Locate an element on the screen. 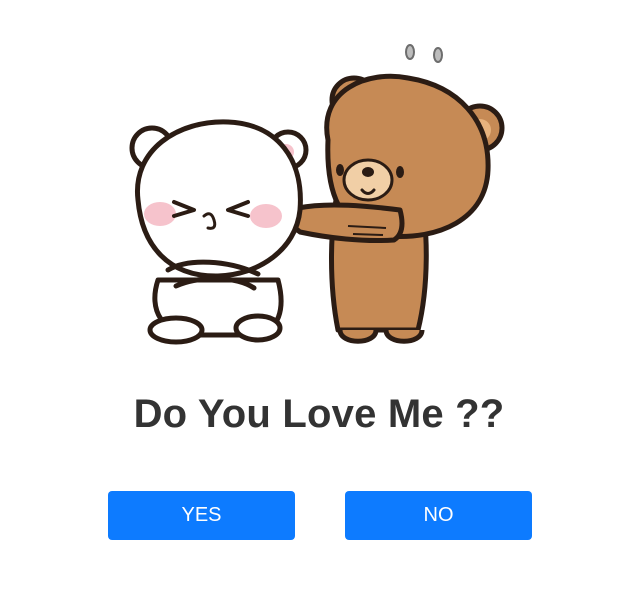  no-button: NO is located at coordinates (438, 515).